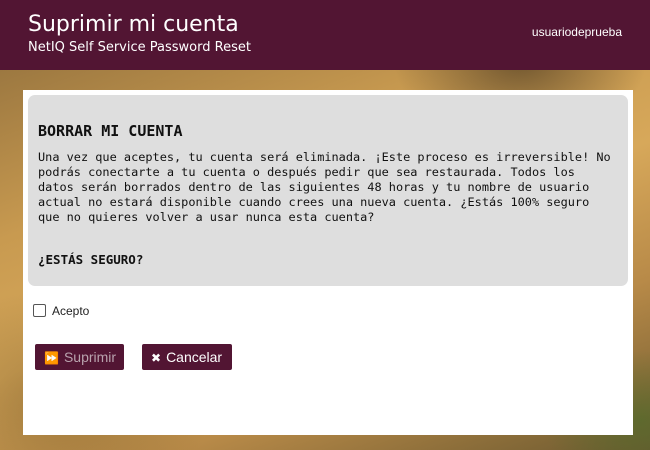 This screenshot has height=450, width=650. Describe the element at coordinates (70, 311) in the screenshot. I see `accept-label: Acepto` at that location.